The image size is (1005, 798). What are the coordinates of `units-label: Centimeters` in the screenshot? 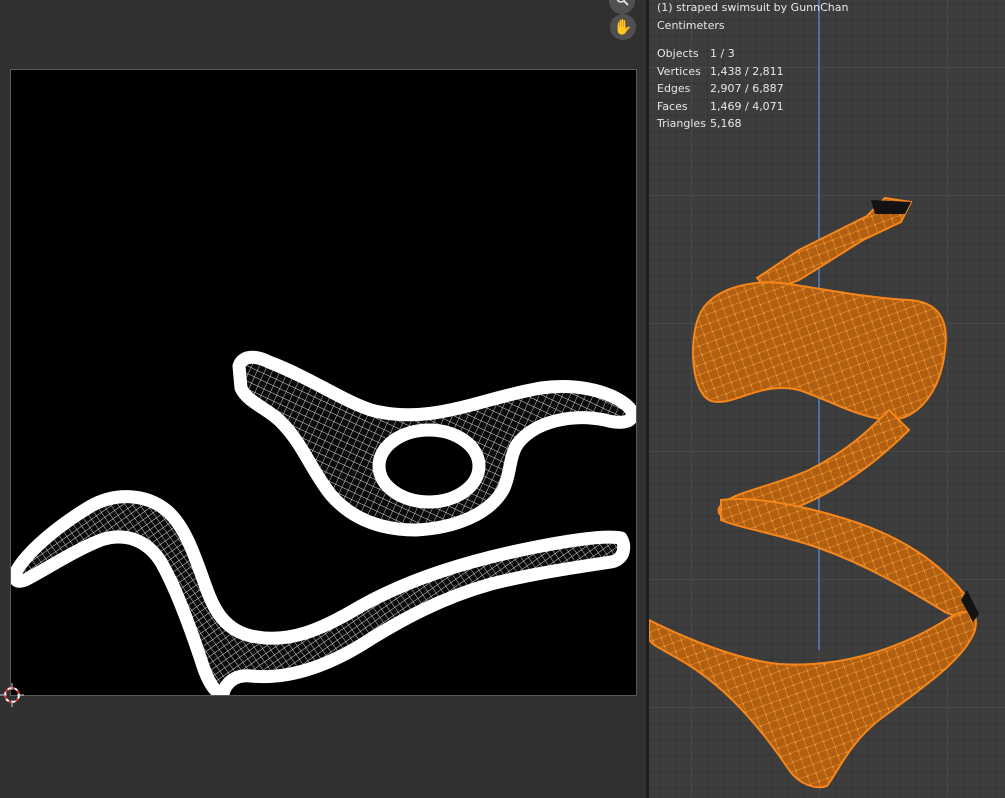 It's located at (691, 25).